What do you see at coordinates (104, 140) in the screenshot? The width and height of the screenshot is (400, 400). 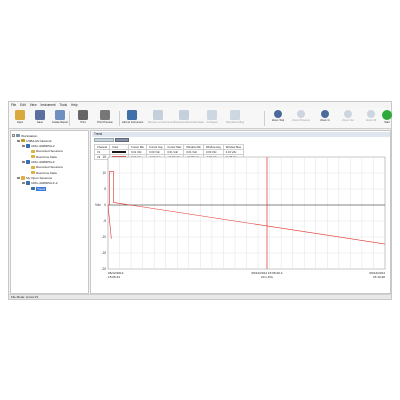 I see `channel-selector` at bounding box center [104, 140].